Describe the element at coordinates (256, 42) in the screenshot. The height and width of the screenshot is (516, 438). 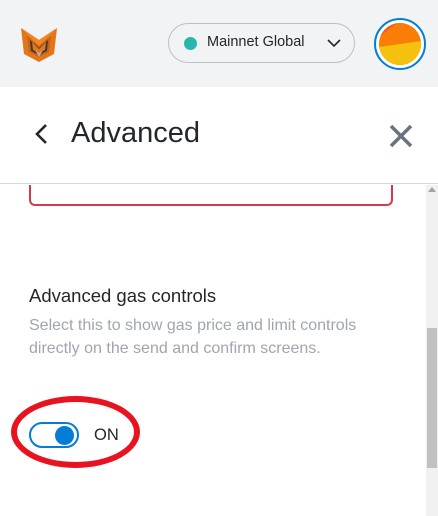
I see `network-name: Mainnet Global` at that location.